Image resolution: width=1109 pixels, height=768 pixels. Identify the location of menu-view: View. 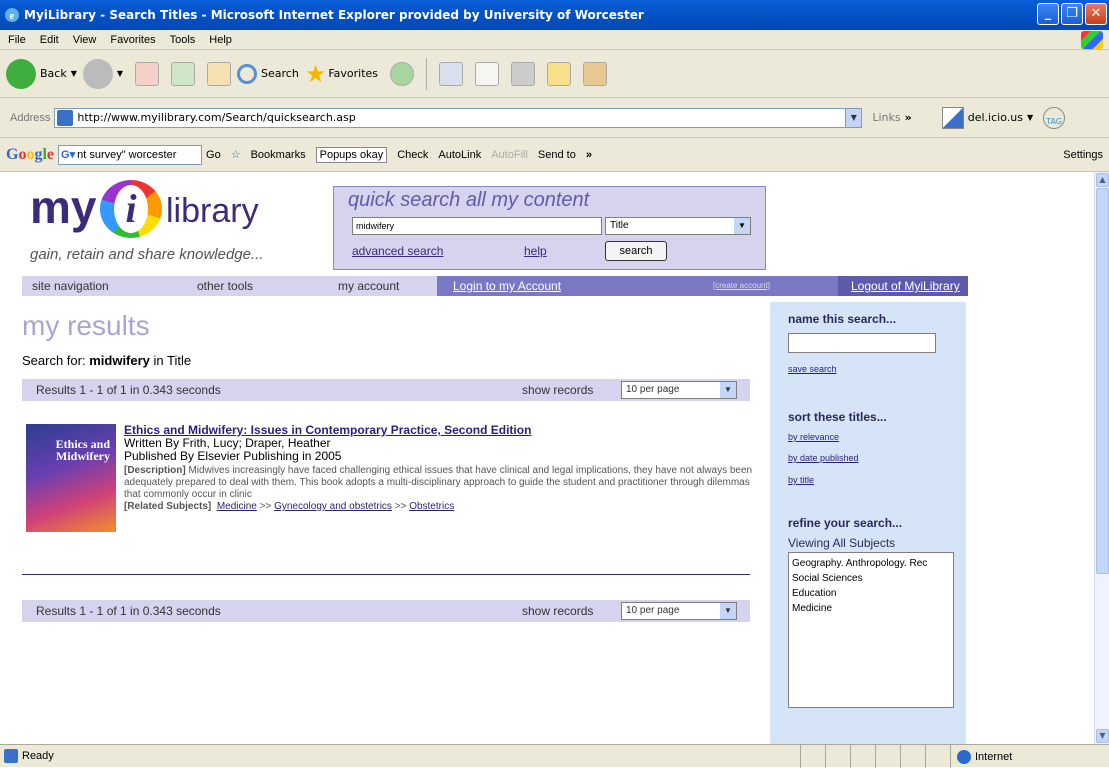
(85, 40).